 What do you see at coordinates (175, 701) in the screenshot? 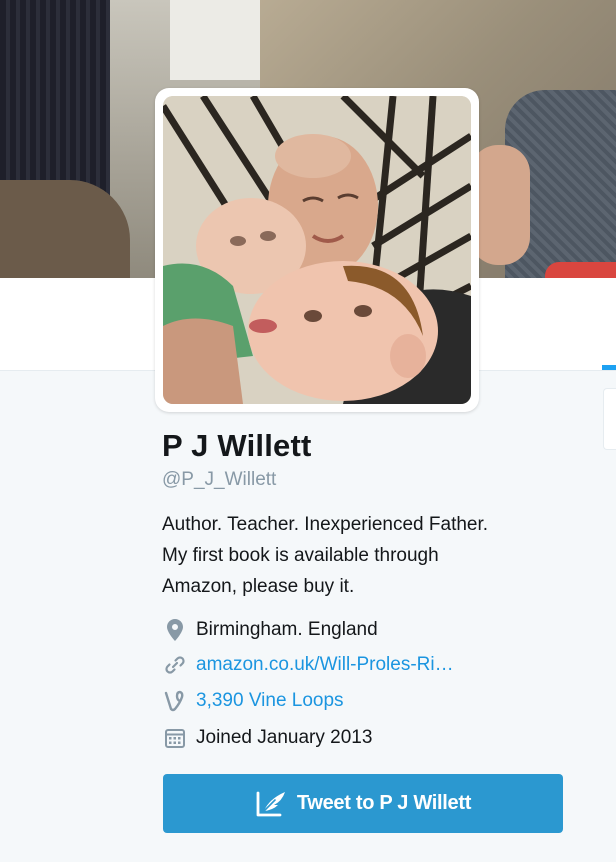
I see `vine-icon` at bounding box center [175, 701].